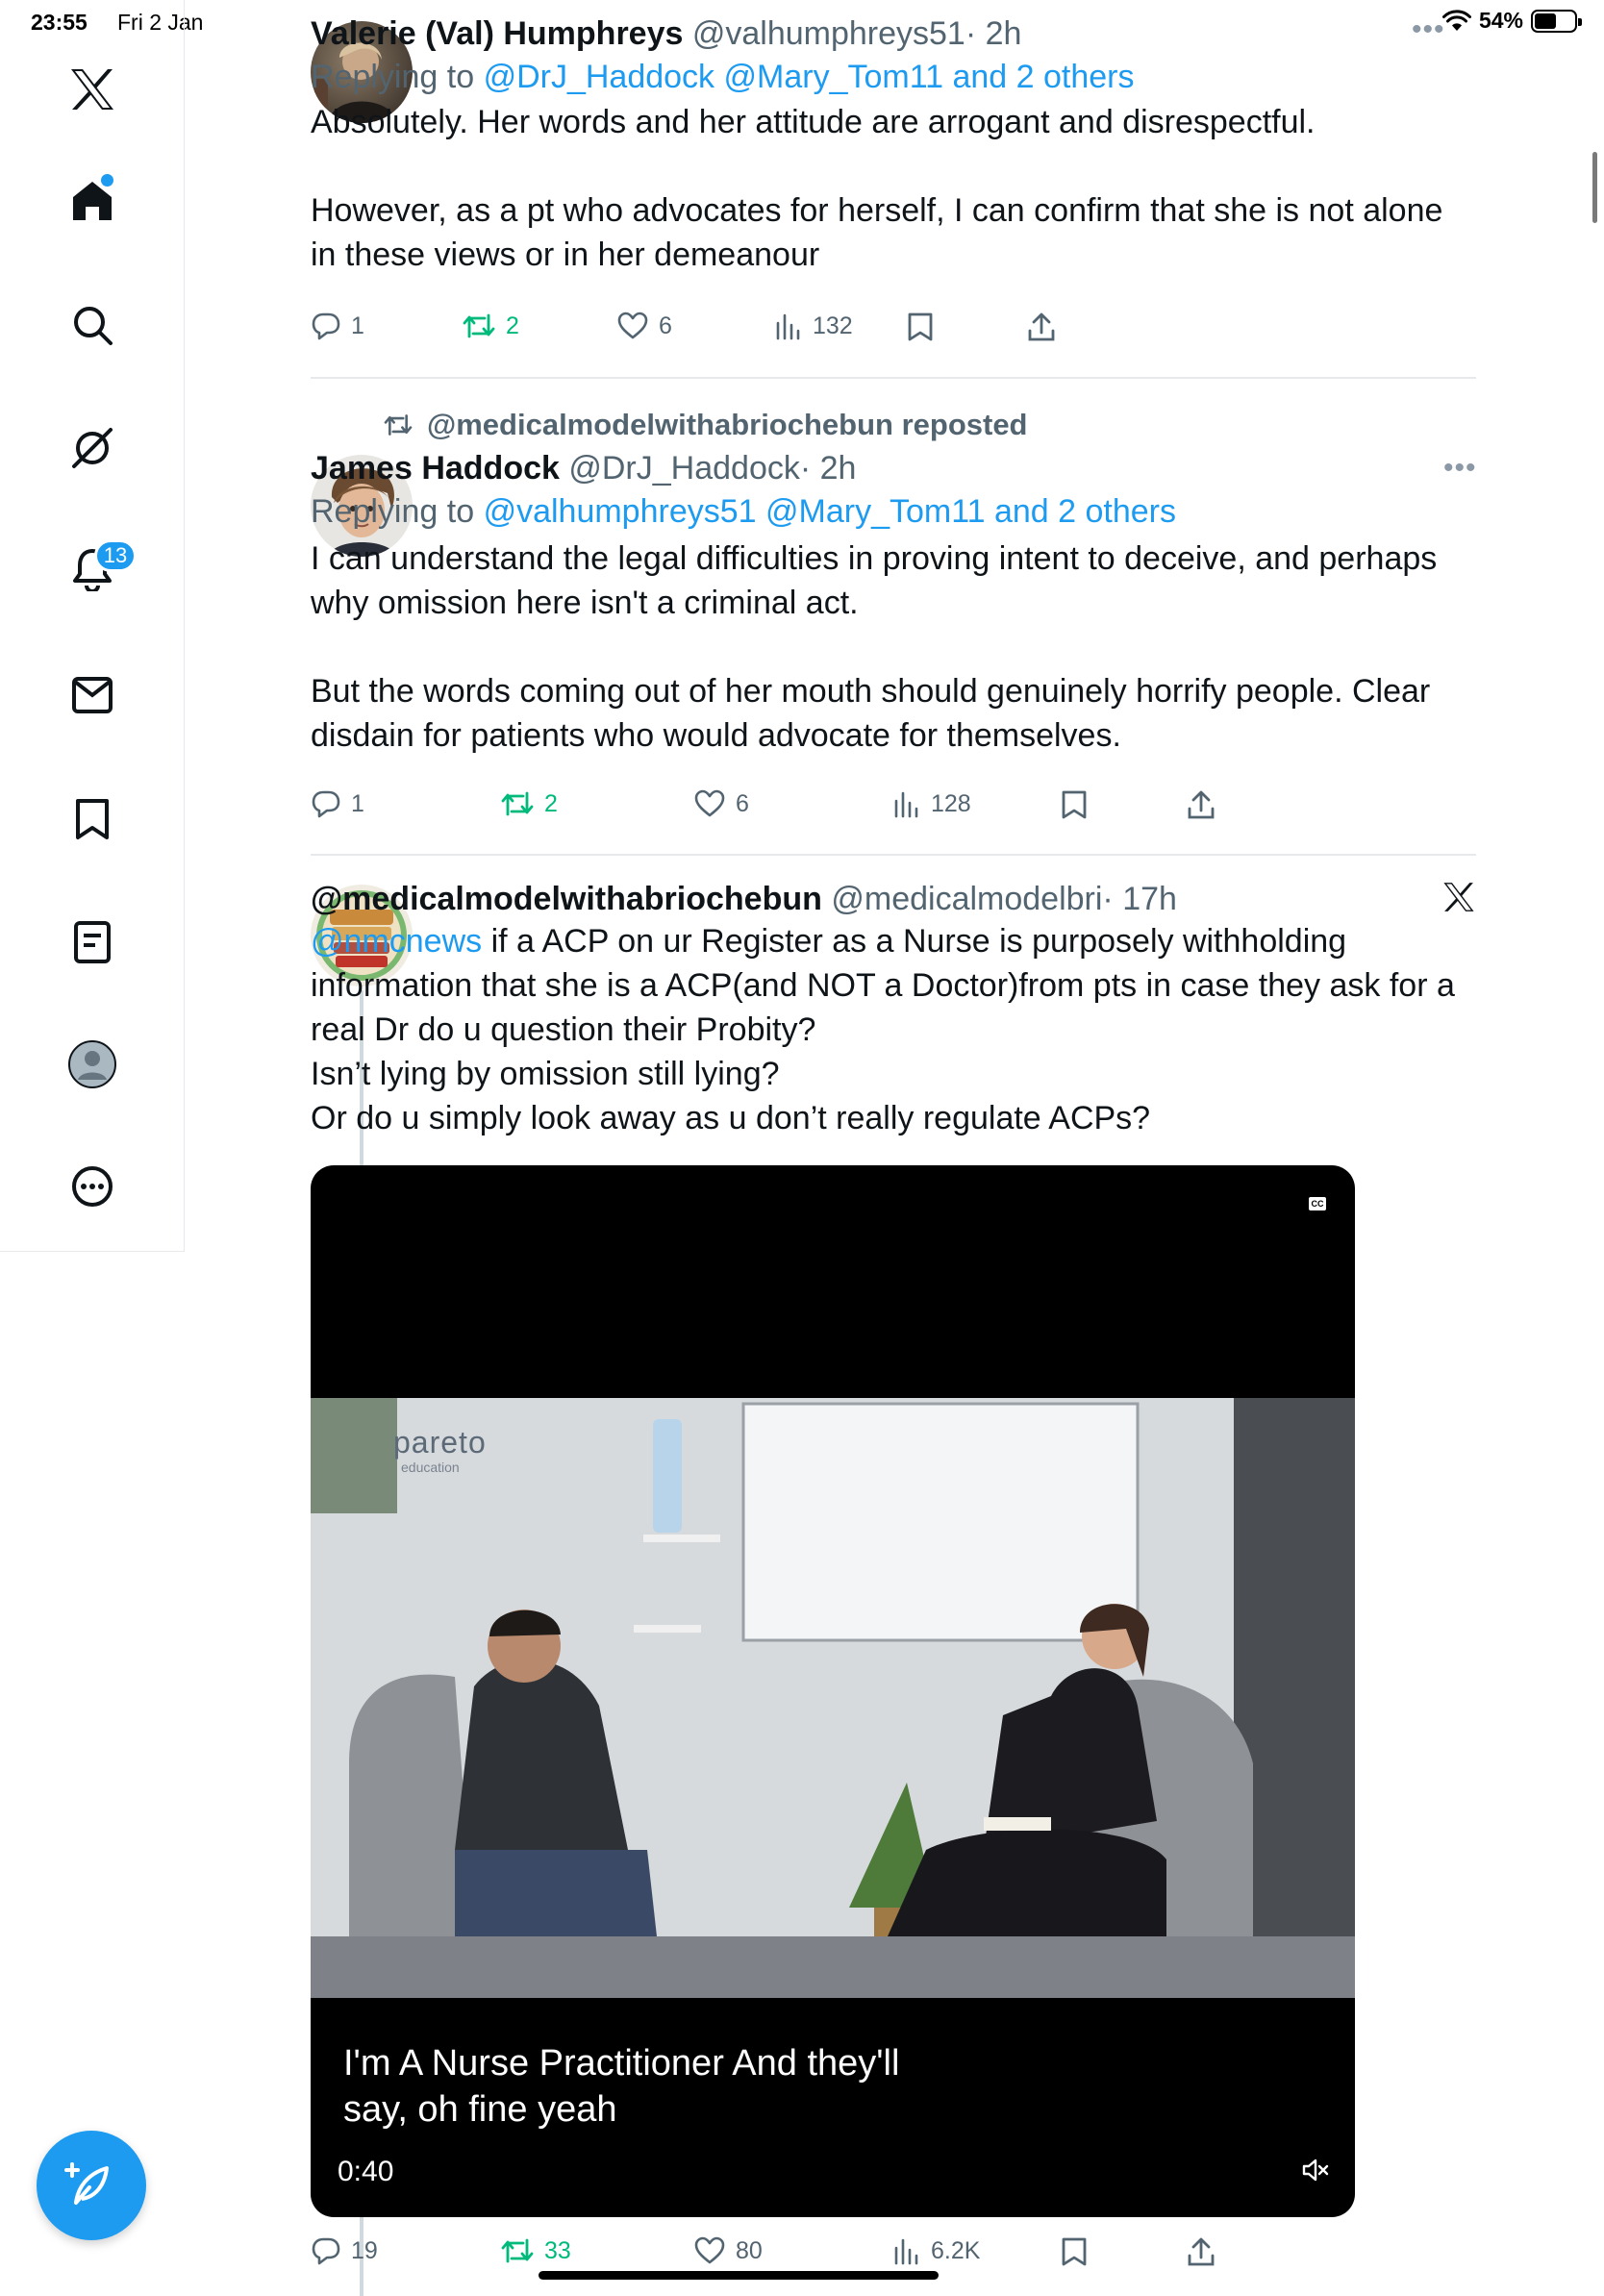 The image size is (1604, 2296). I want to click on author-handle: @DrJ_Haddock, so click(684, 468).